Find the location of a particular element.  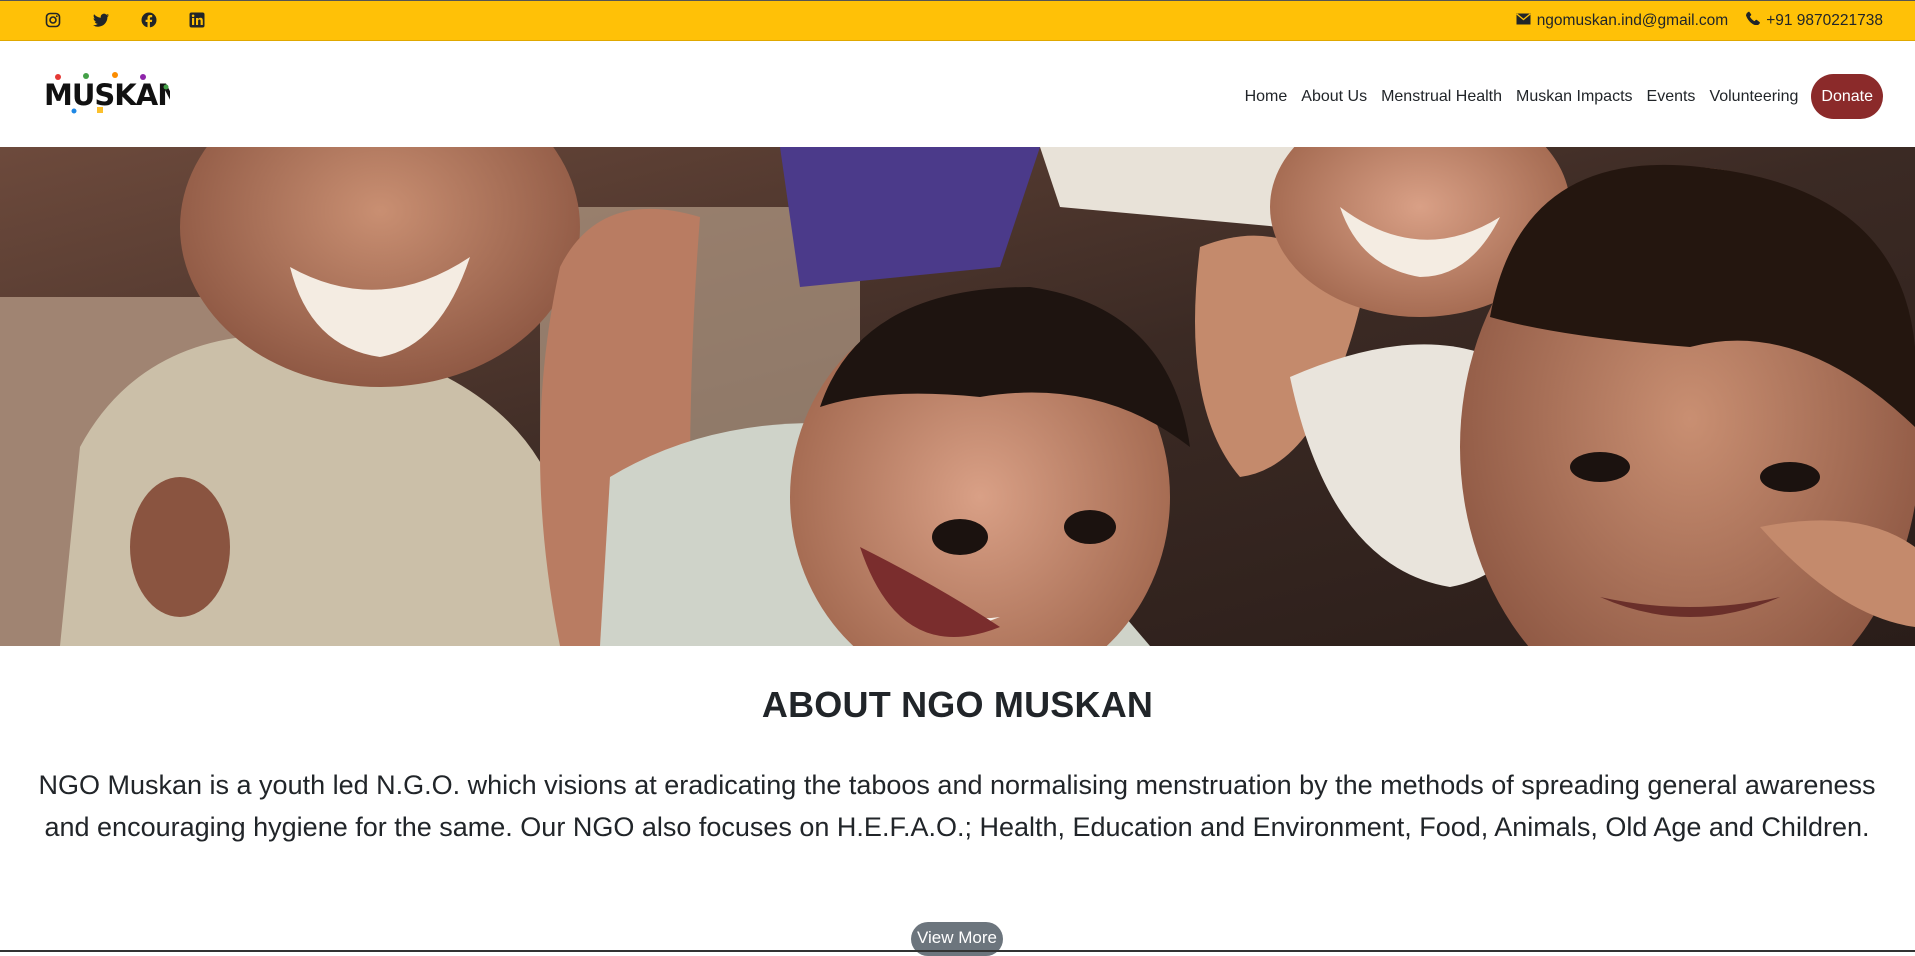

svg-text: MUSKAN is located at coordinates (107, 95).